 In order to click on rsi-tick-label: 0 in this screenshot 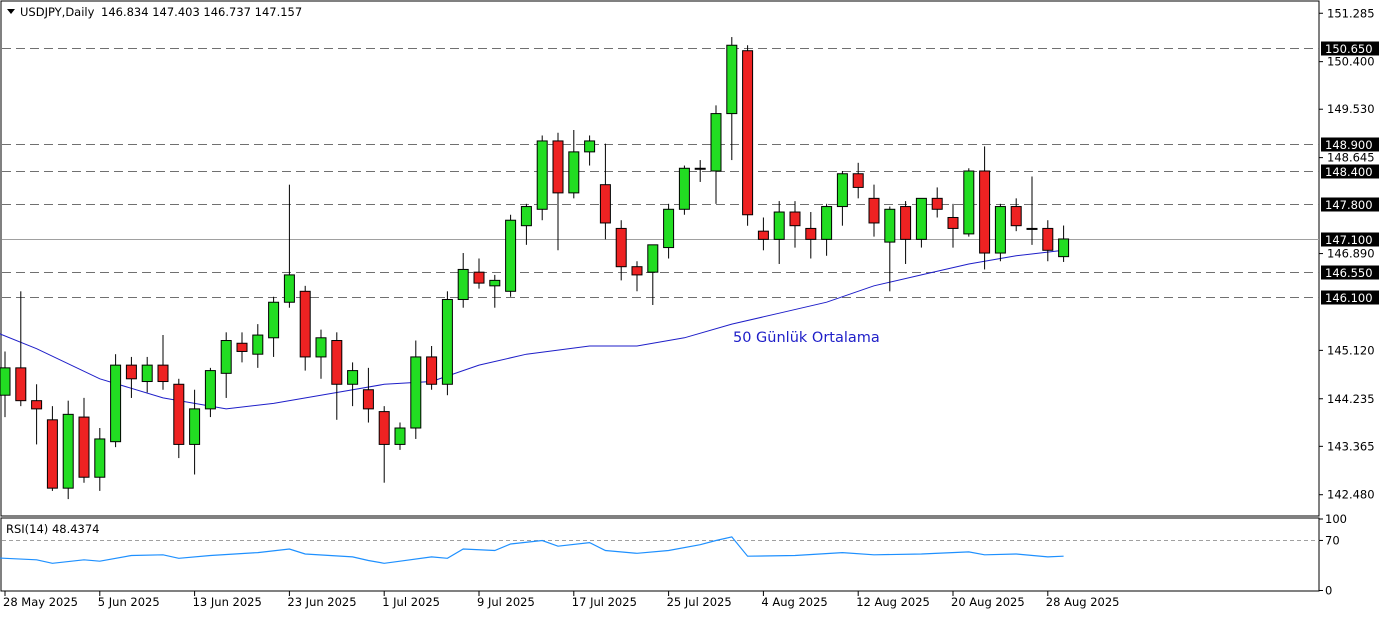, I will do `click(1328, 591)`.